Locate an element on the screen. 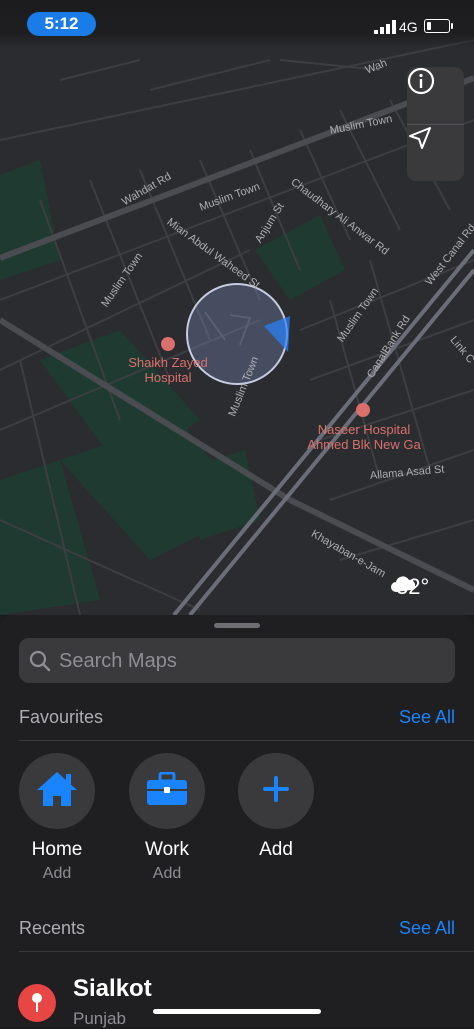 The width and height of the screenshot is (474, 1029). recent-item-sialkot: Sialkot Punjab is located at coordinates (237, 996).